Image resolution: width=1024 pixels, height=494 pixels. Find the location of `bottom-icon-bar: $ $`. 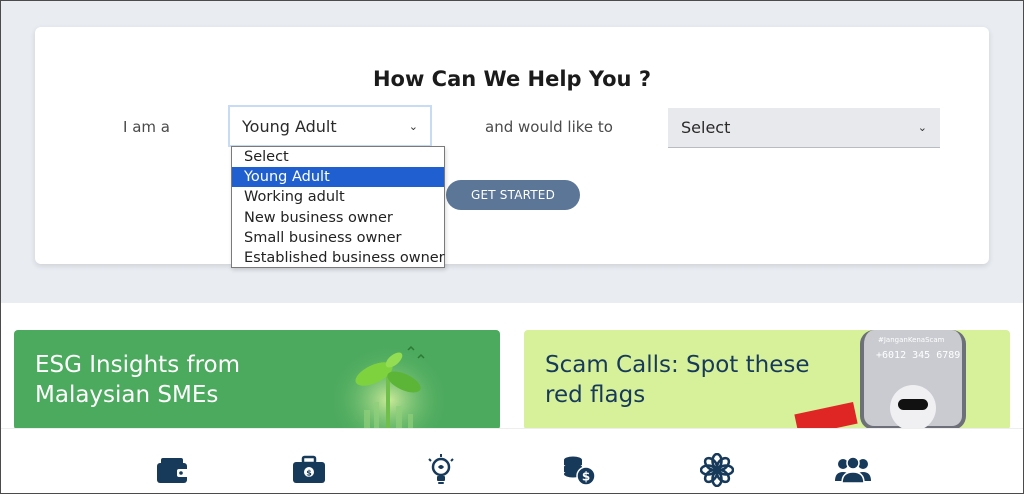

bottom-icon-bar: $ $ is located at coordinates (512, 460).